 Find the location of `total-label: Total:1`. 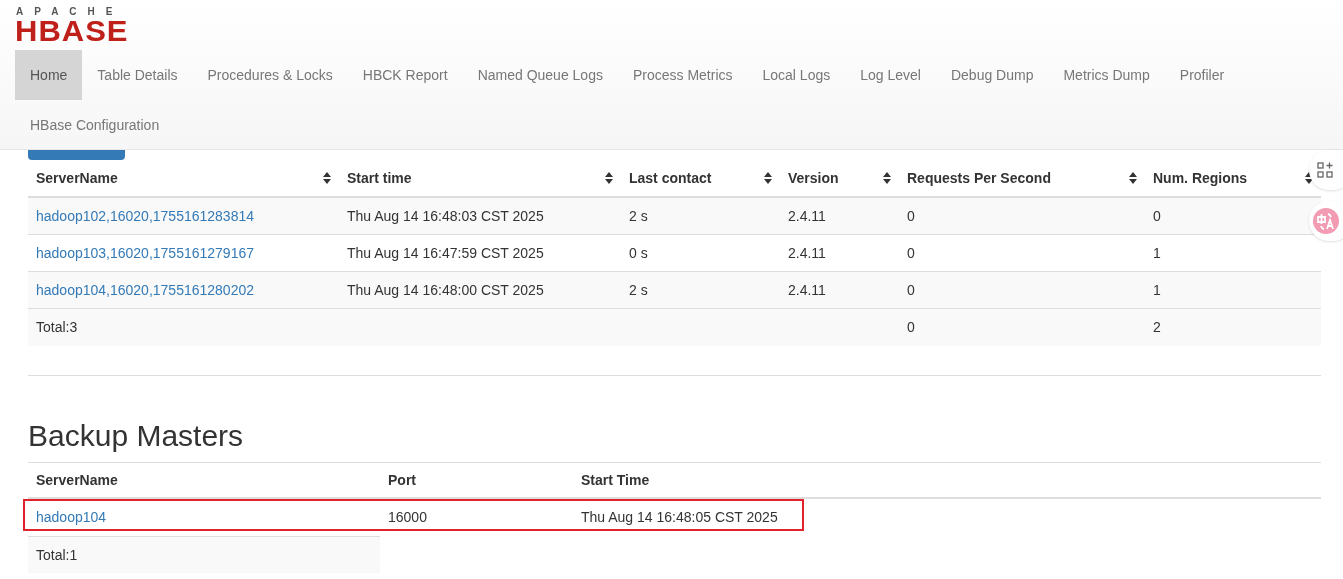

total-label: Total:1 is located at coordinates (57, 555).